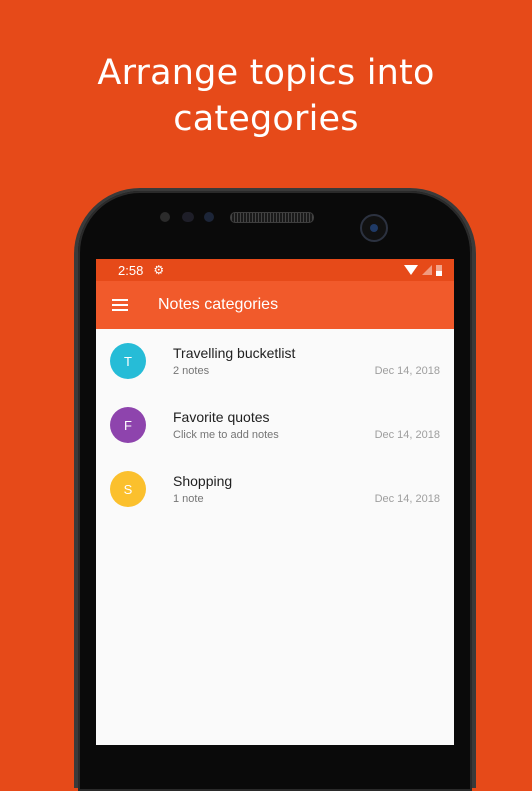 This screenshot has height=791, width=532. What do you see at coordinates (266, 96) in the screenshot?
I see `headline: Arrange topics into categories` at bounding box center [266, 96].